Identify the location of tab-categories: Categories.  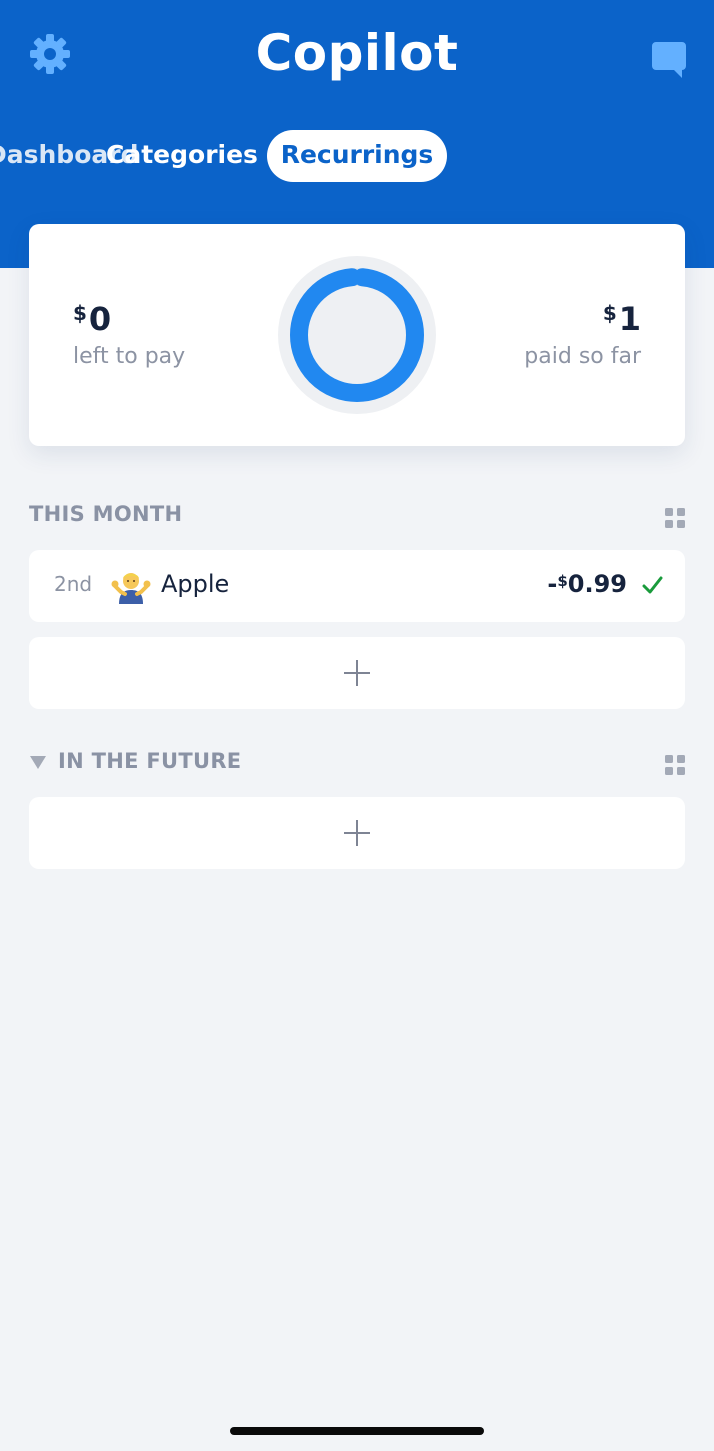
(182, 156).